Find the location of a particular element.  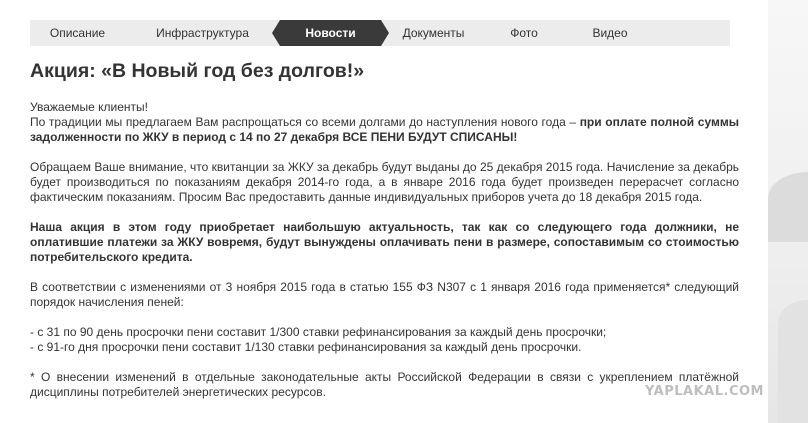

background-hill is located at coordinates (788, 207).